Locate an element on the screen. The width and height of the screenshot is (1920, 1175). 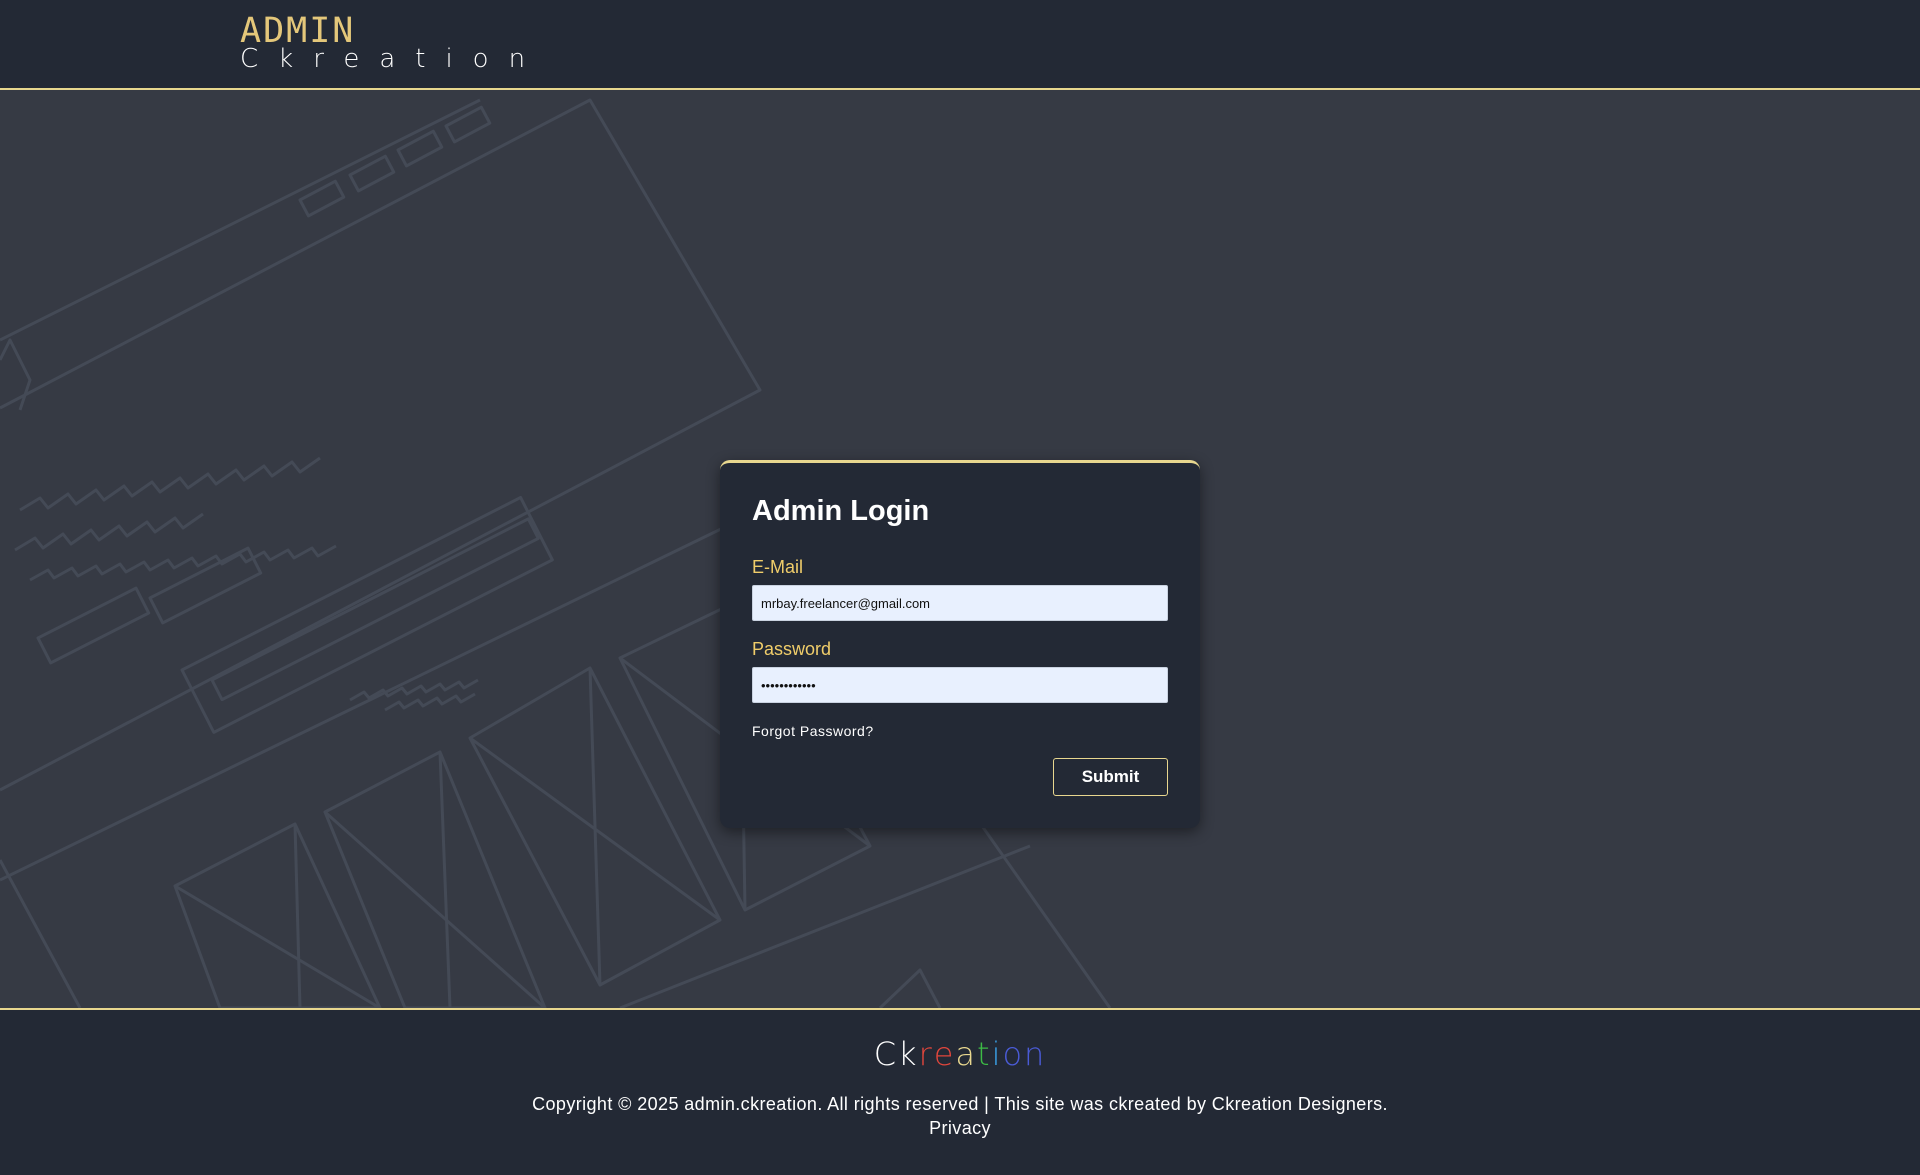
privacy-link: Privacy is located at coordinates (960, 1128).